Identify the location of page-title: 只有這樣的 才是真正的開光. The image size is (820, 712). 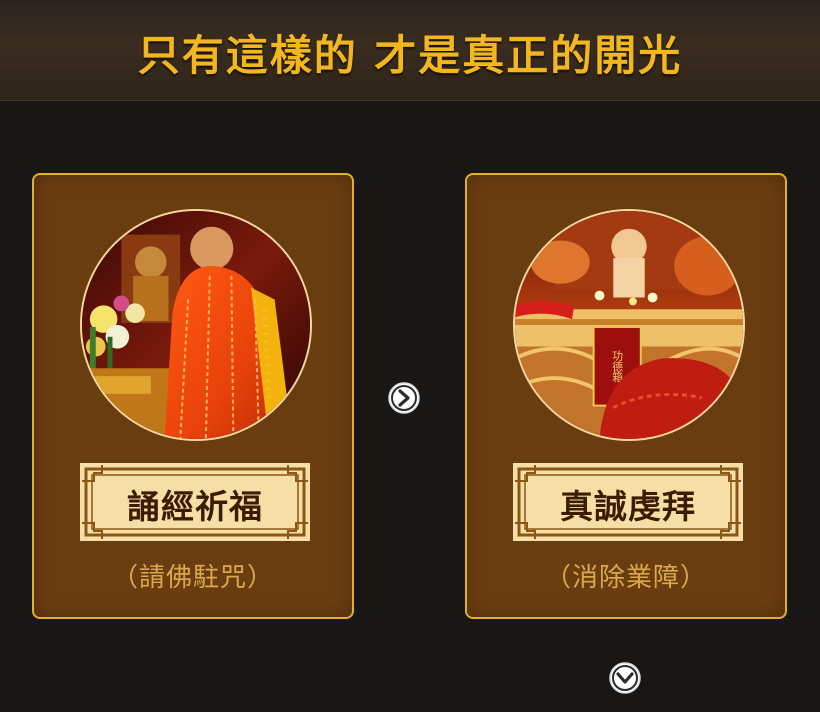
(410, 55).